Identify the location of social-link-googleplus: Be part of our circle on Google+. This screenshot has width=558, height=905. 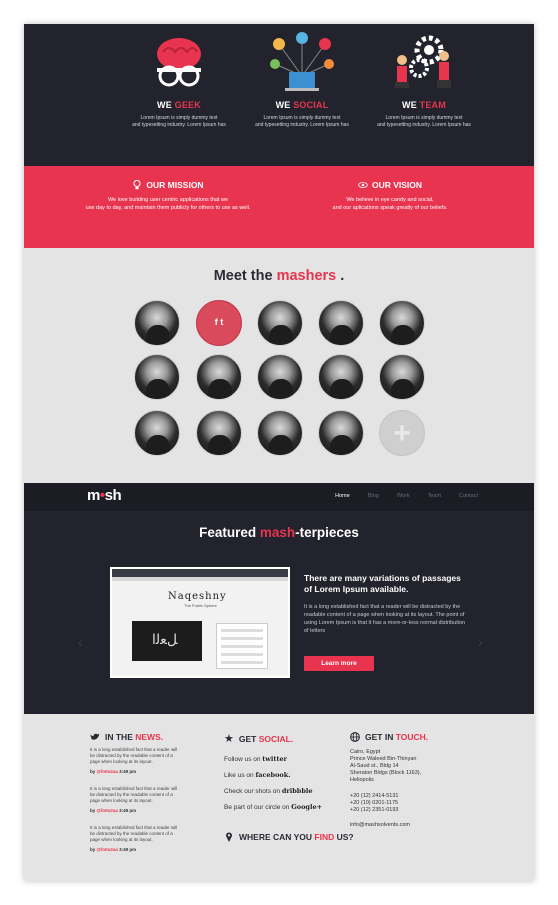
(273, 807).